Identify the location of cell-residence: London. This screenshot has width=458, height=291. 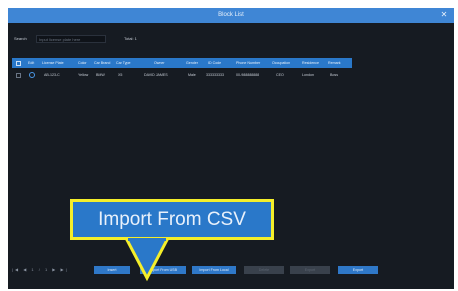
(308, 75).